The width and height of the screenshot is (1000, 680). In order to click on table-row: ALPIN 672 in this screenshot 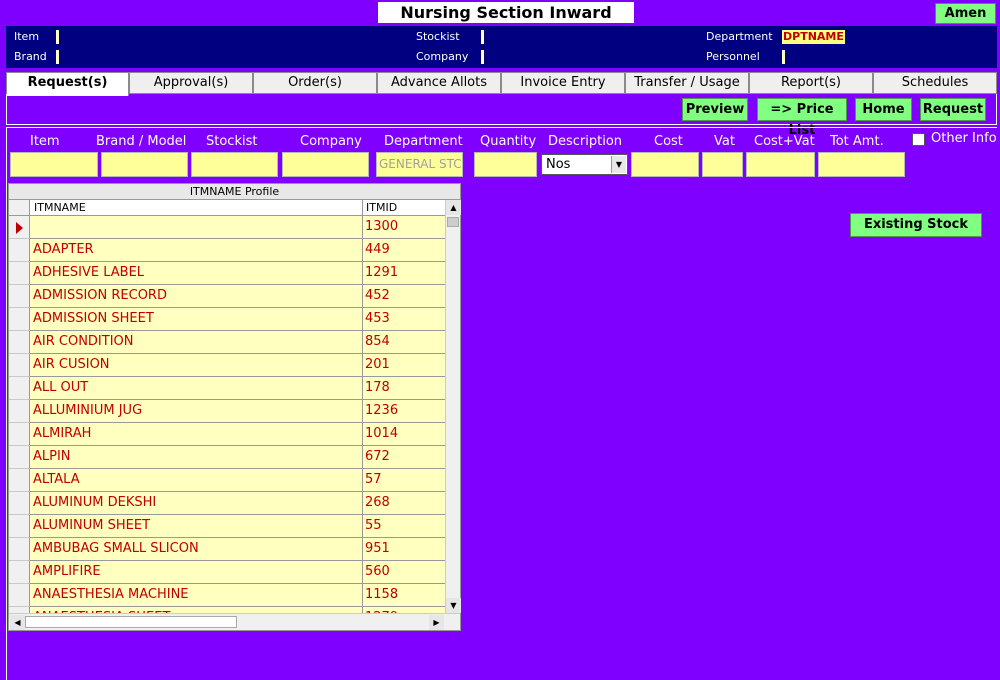, I will do `click(227, 457)`.